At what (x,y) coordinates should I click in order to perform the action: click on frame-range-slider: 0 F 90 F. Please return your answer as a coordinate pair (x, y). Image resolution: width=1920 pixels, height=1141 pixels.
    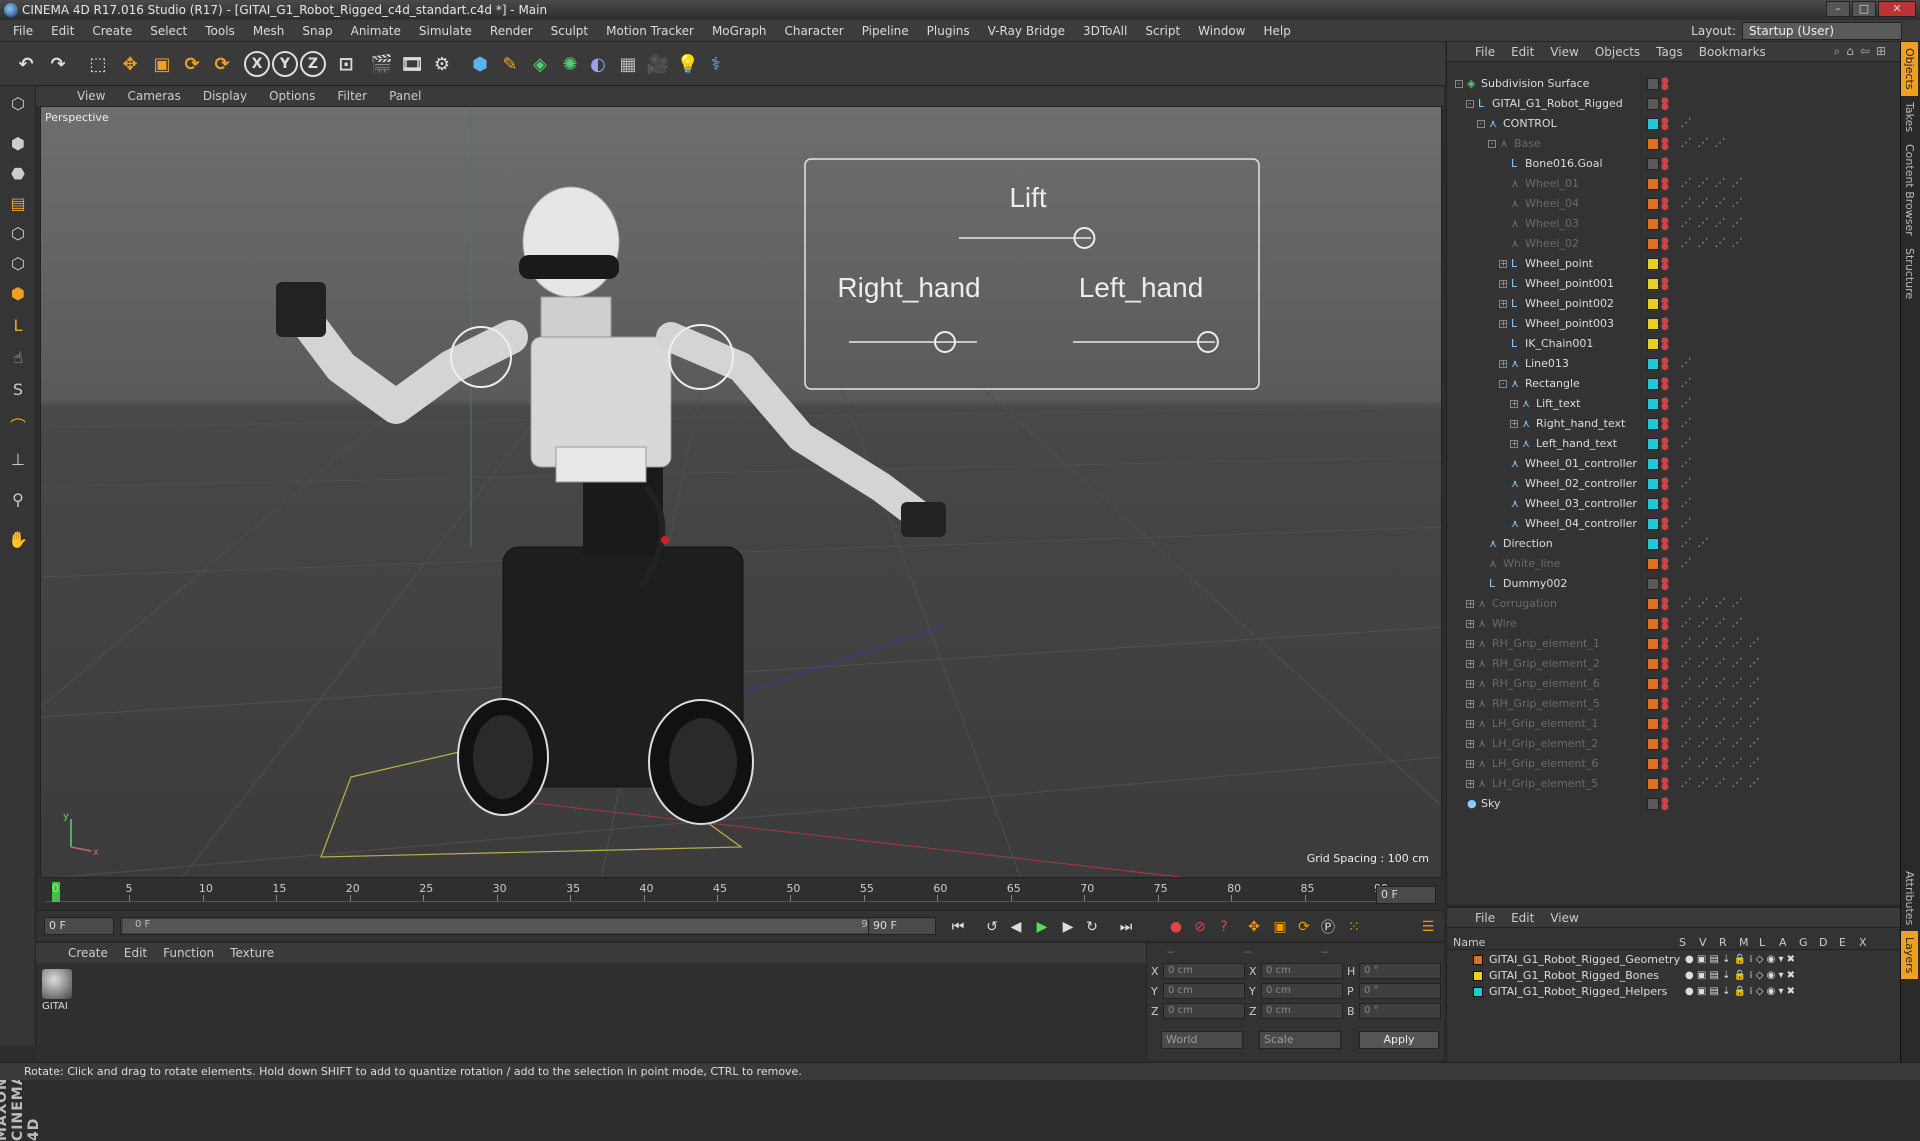
    Looking at the image, I should click on (510, 926).